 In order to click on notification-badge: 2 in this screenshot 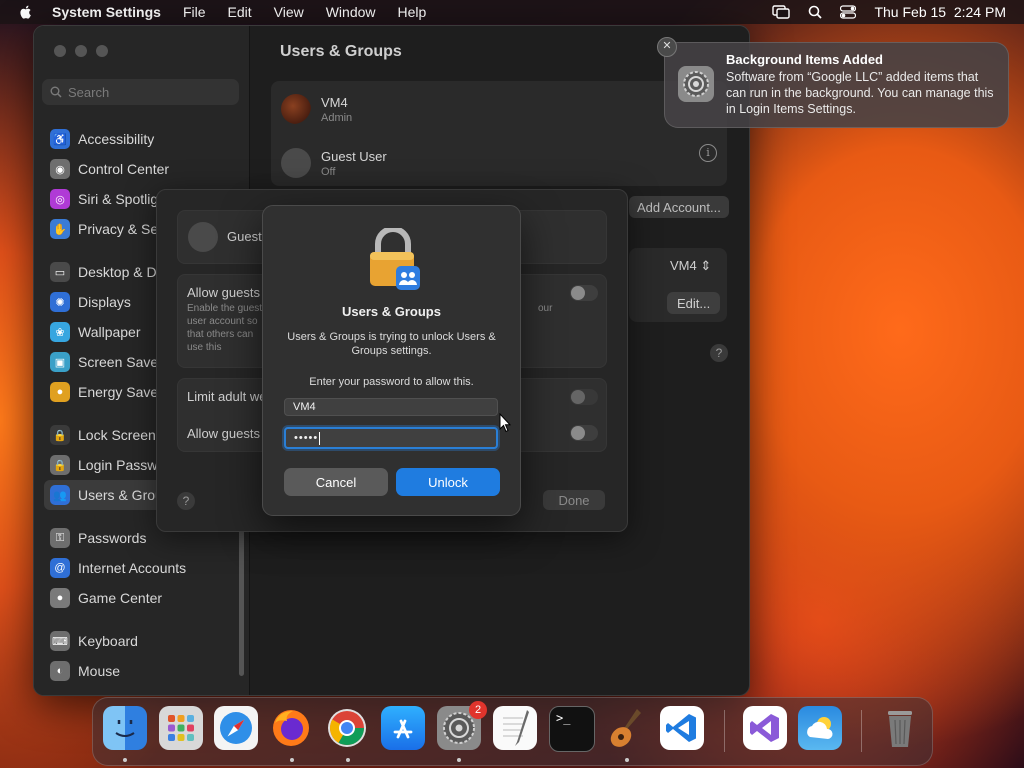, I will do `click(478, 710)`.